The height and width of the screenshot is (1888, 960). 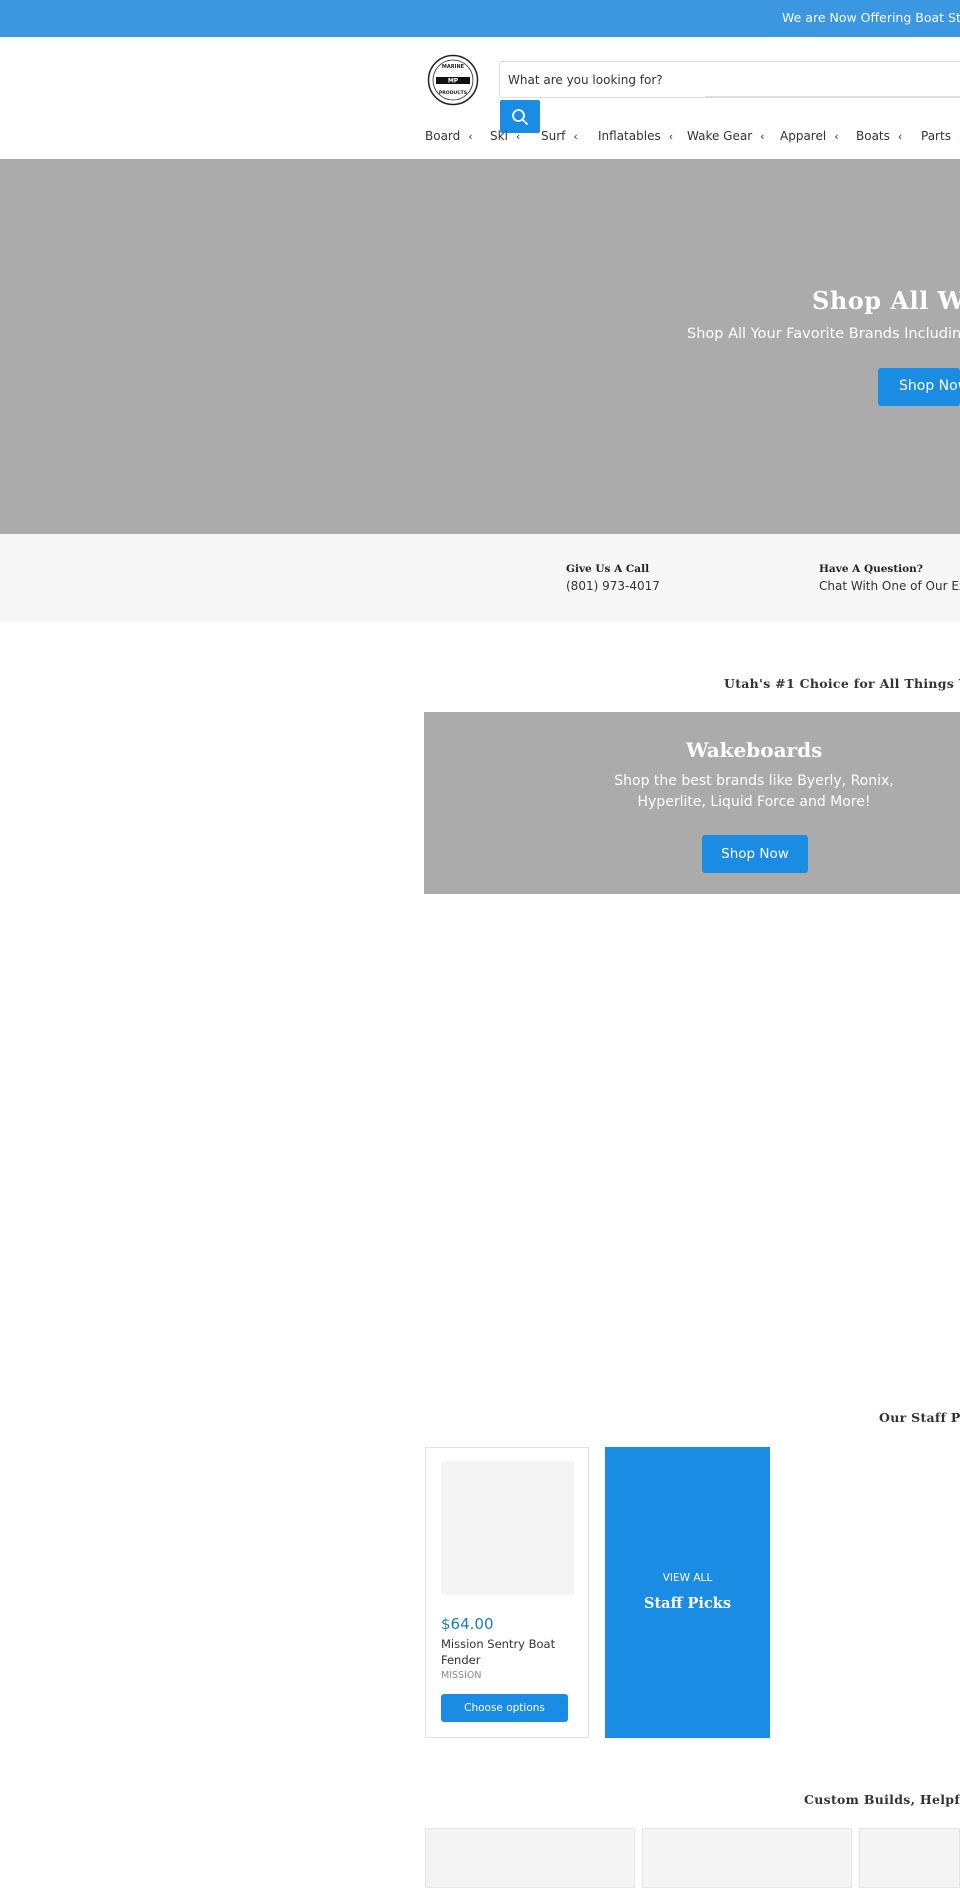 I want to click on nav-item-wake-gear: Wake Gear ‹, so click(x=726, y=138).